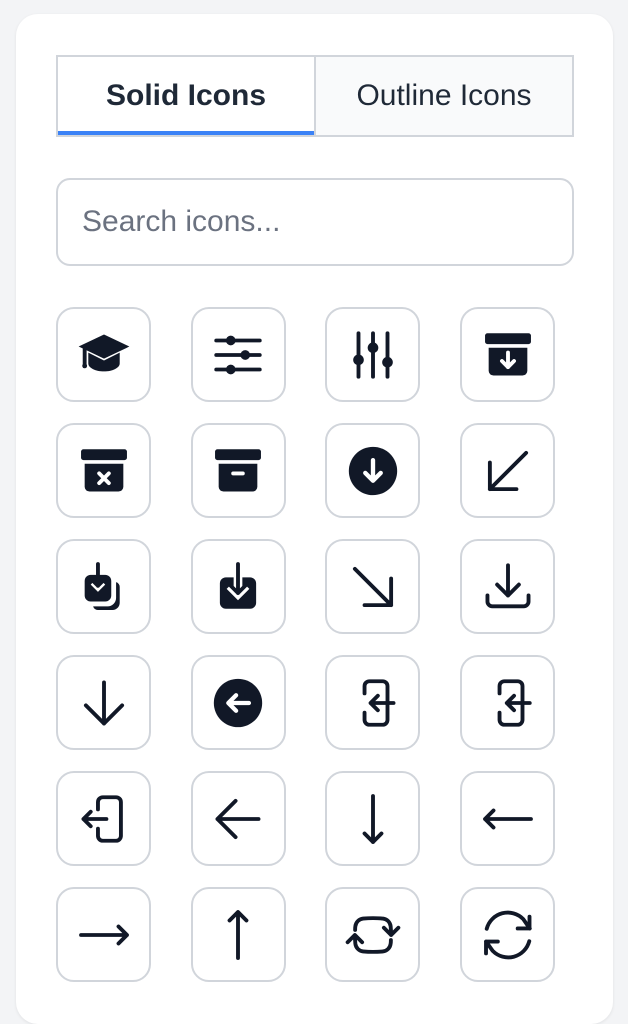  I want to click on arrow-down-right-icon, so click(373, 587).